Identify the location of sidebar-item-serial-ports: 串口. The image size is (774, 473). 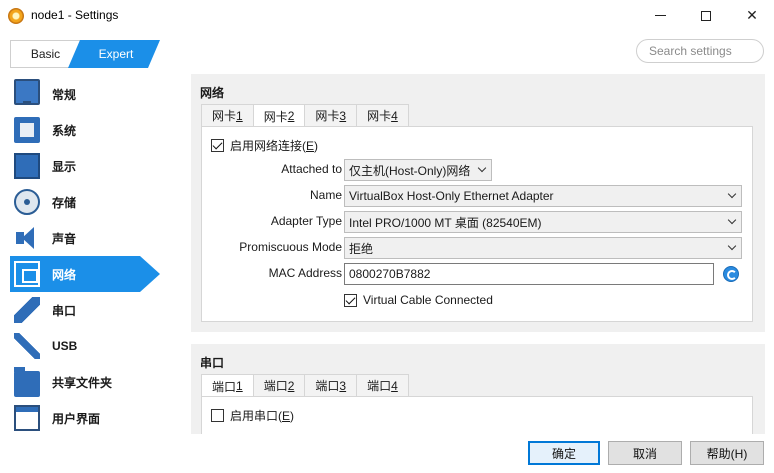
(85, 310).